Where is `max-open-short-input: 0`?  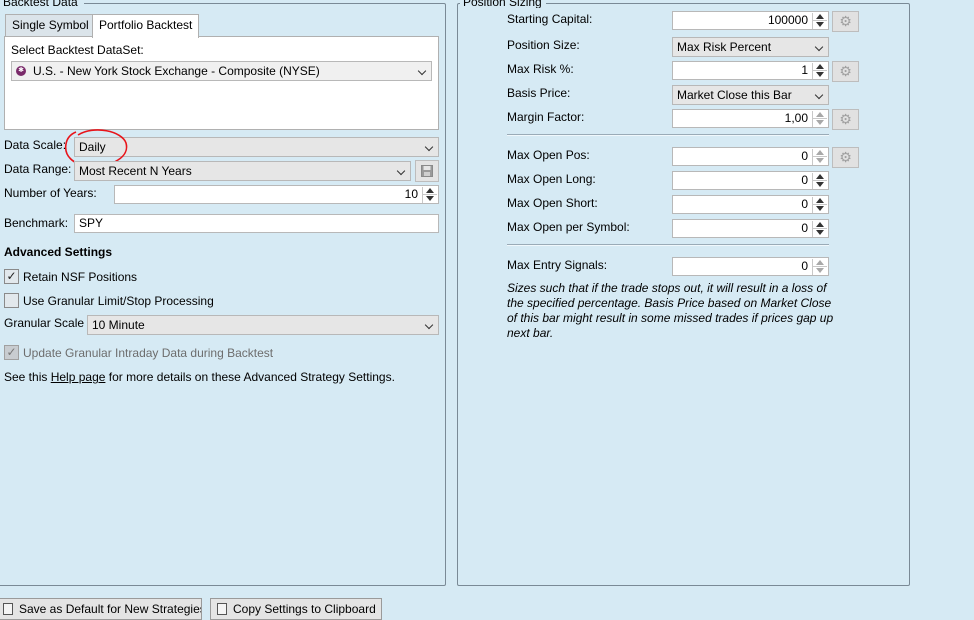
max-open-short-input: 0 is located at coordinates (750, 204).